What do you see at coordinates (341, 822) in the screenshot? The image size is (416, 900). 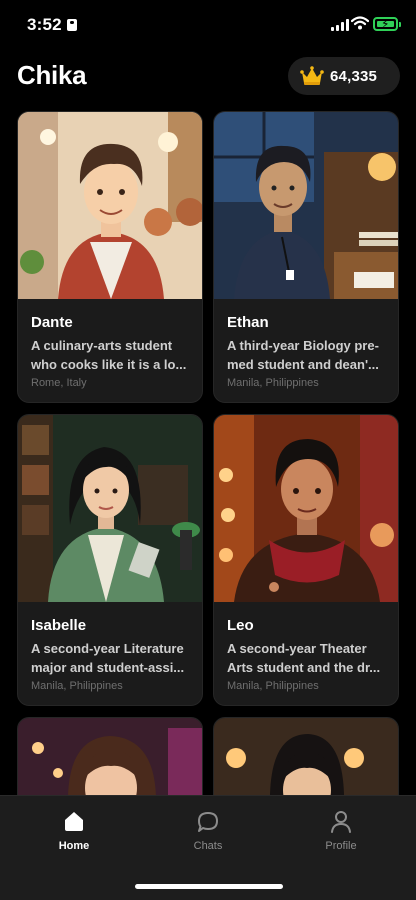 I see `person-icon` at bounding box center [341, 822].